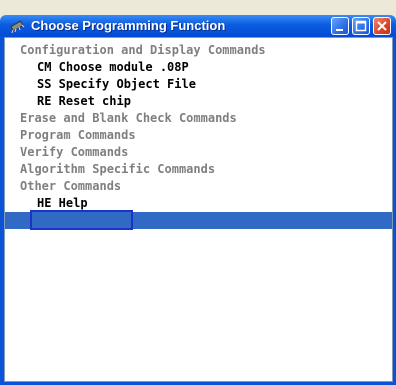 This screenshot has height=385, width=396. Describe the element at coordinates (74, 152) in the screenshot. I see `category-verify: Verify Commands` at that location.